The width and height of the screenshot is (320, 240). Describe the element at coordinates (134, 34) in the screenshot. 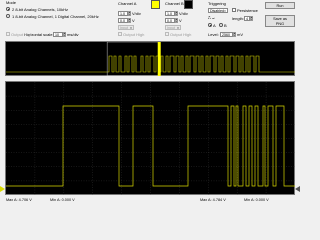

I see `output-high-label-2: Output High` at that location.